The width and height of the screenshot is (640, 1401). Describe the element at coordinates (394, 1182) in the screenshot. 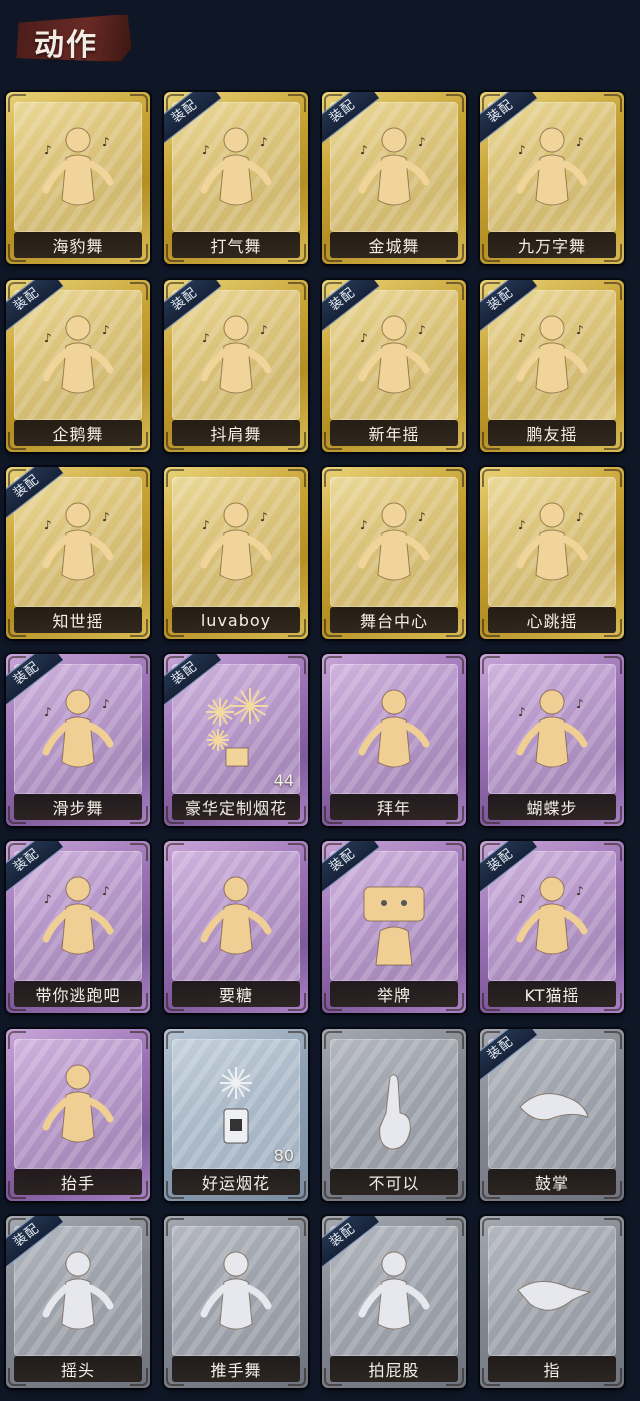

I see `card-name-bar: 不可以` at that location.